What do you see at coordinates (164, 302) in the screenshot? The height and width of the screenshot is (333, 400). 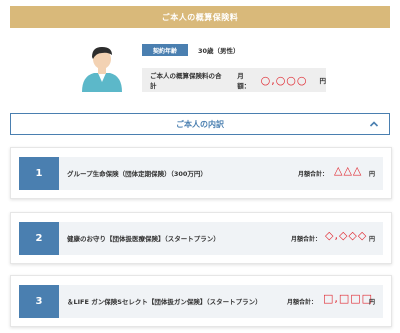 I see `item-plan-name: ＆LIFE ガン保険Sセレクト【団体扱ガン保険】（スタートプラン）` at bounding box center [164, 302].